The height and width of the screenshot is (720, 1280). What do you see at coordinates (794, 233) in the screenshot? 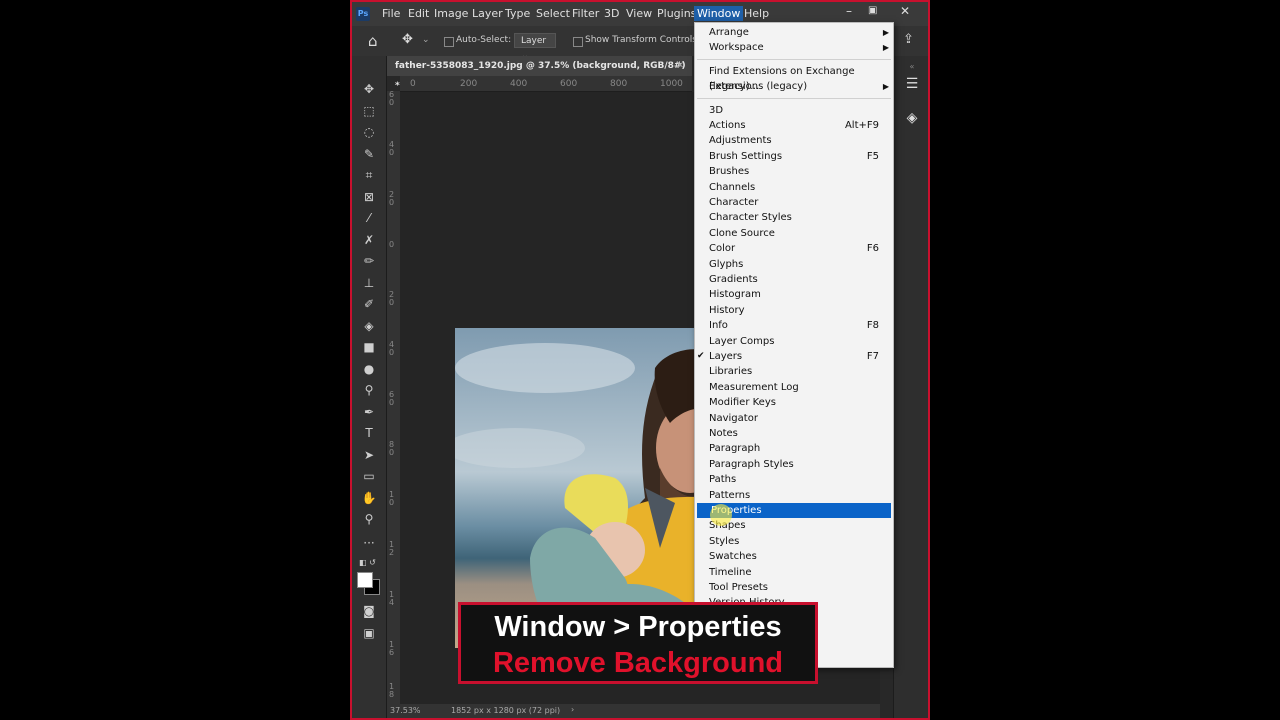
I see `menu-item-clone-source: Clone Source` at bounding box center [794, 233].